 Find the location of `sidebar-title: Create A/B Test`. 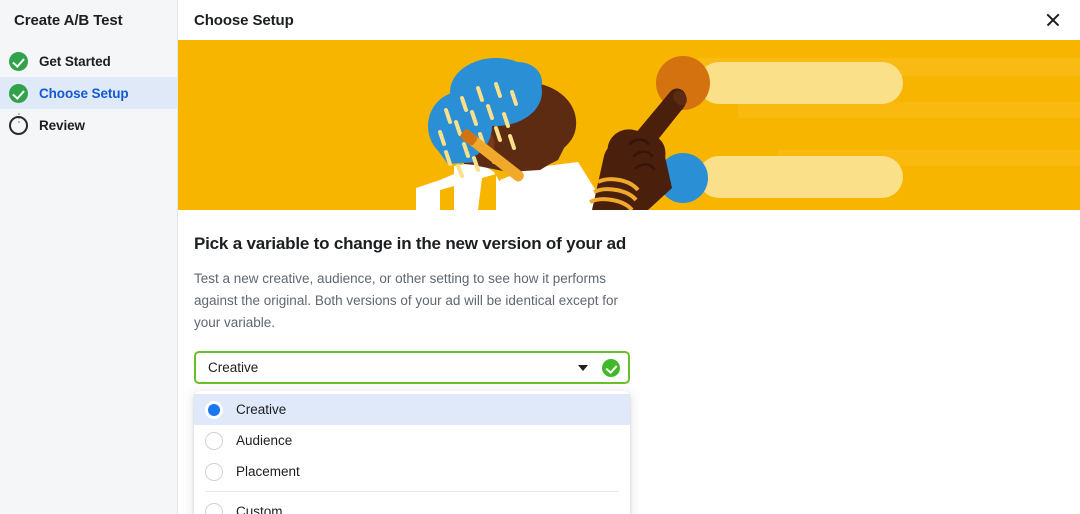

sidebar-title: Create A/B Test is located at coordinates (68, 20).